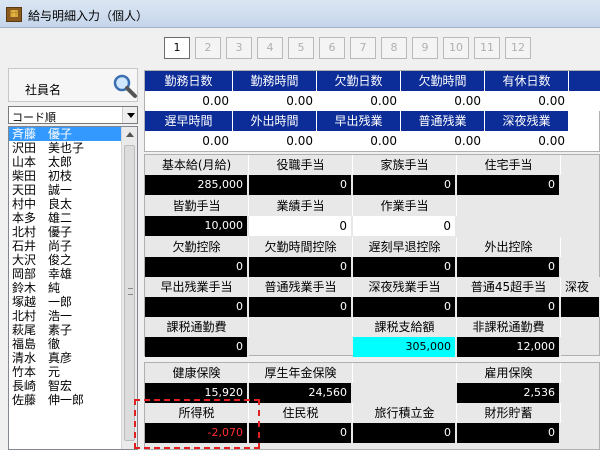  What do you see at coordinates (509, 247) in the screenshot?
I see `label-outing-deduction: 外出控除` at bounding box center [509, 247].